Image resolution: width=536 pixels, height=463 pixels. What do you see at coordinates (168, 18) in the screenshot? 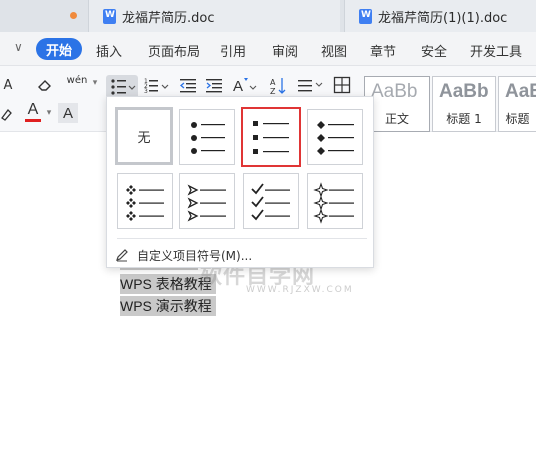
I see `tab-title: 龙福芹简历.doc` at bounding box center [168, 18].